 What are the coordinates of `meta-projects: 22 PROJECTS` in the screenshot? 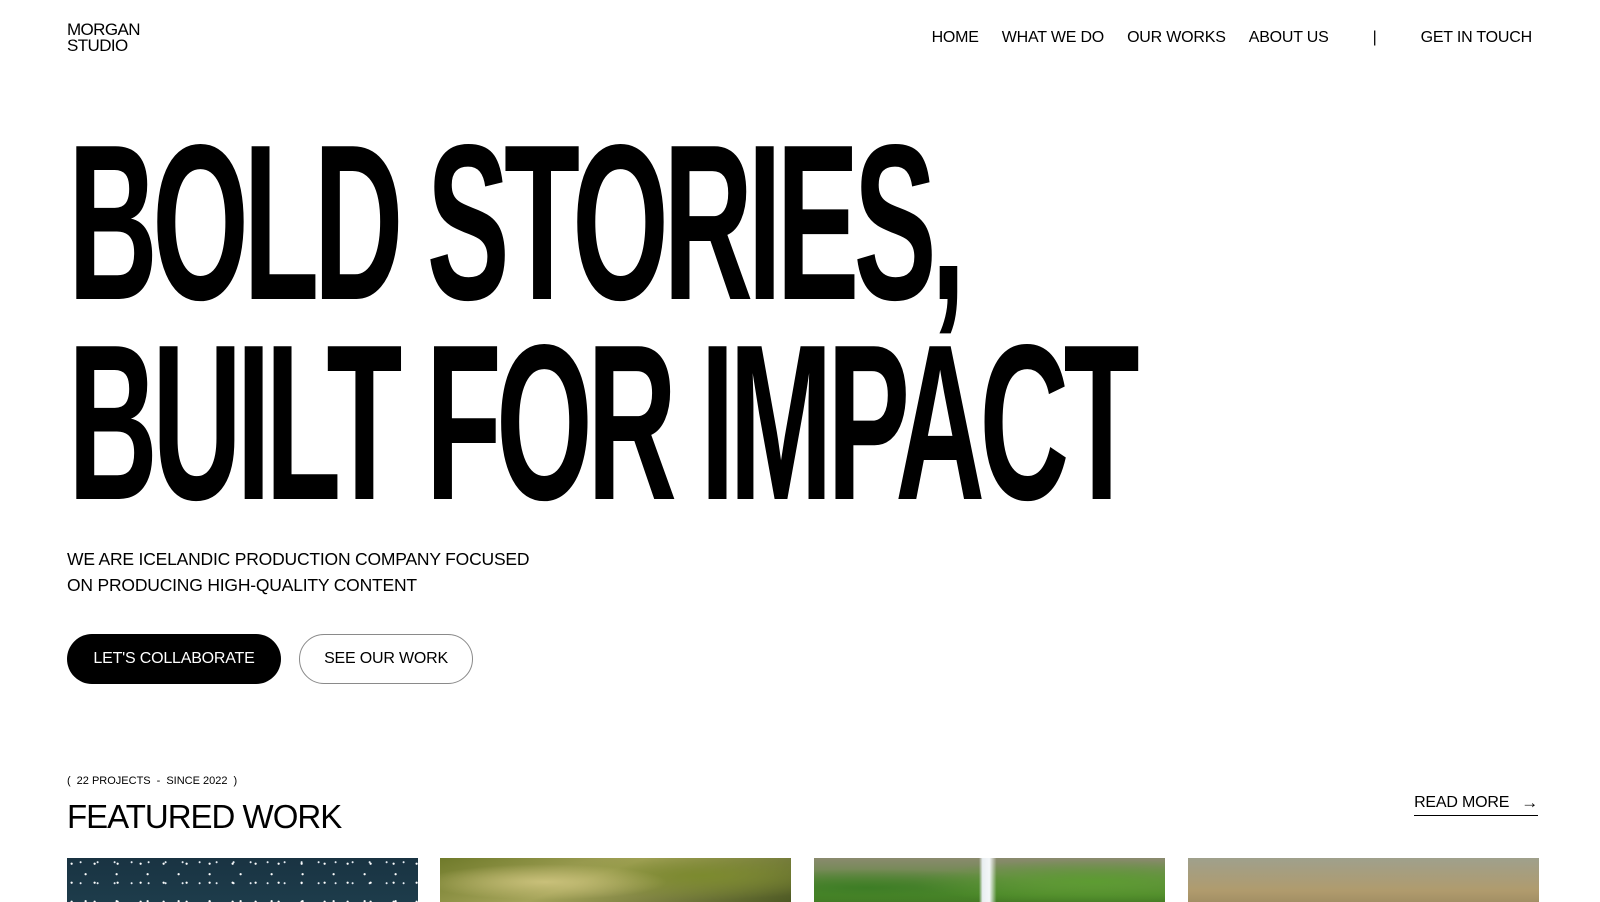 It's located at (113, 781).